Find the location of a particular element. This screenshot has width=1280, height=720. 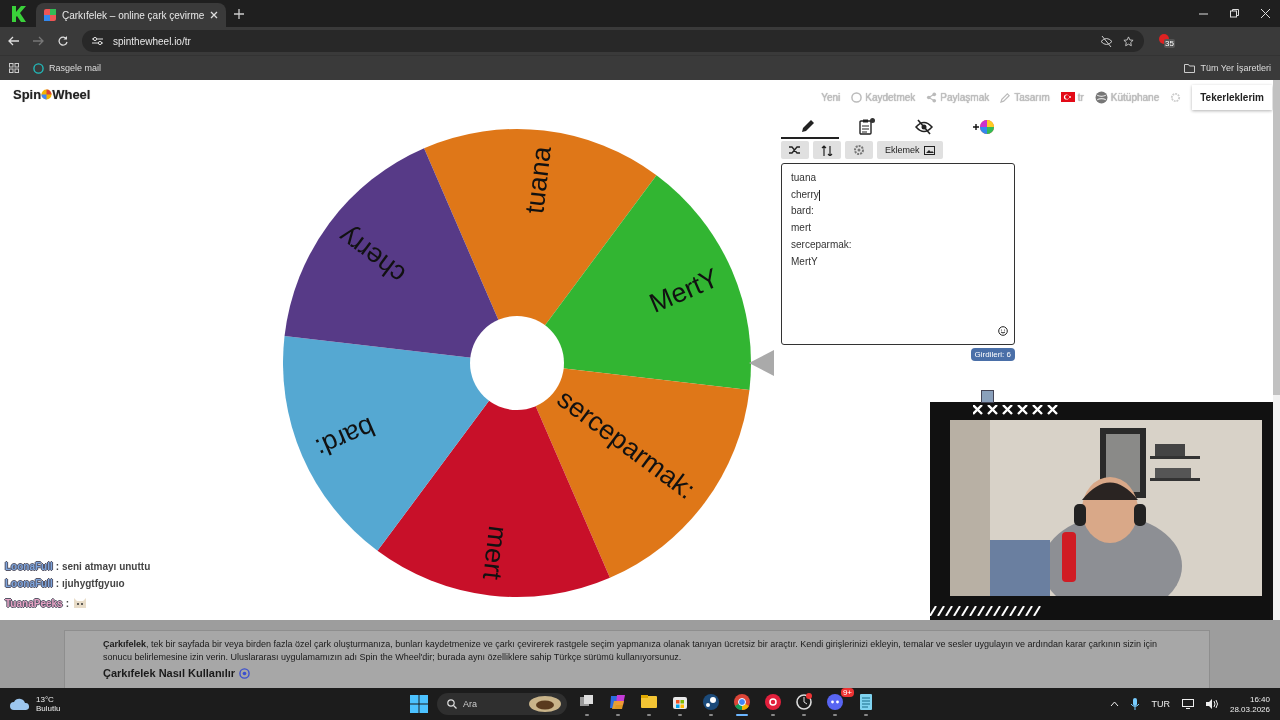

url-text: spinthewheel.io/tr is located at coordinates (152, 41).